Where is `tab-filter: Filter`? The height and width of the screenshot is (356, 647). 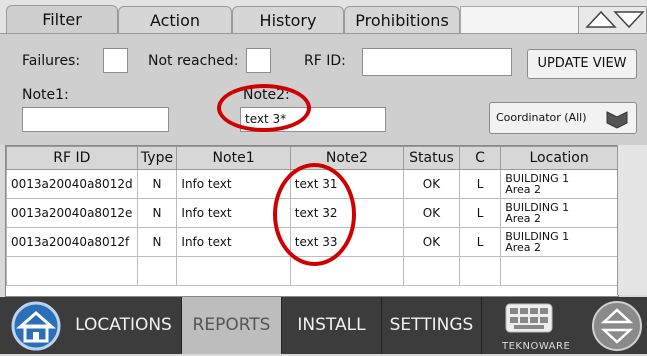
tab-filter: Filter is located at coordinates (62, 20).